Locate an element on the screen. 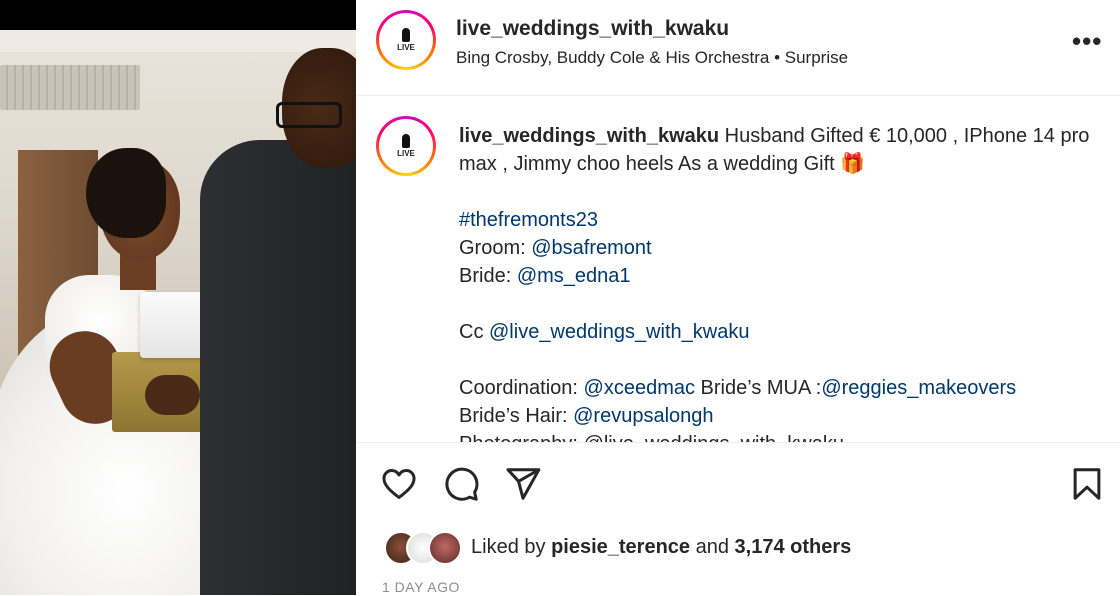  groom-hand is located at coordinates (172, 395).